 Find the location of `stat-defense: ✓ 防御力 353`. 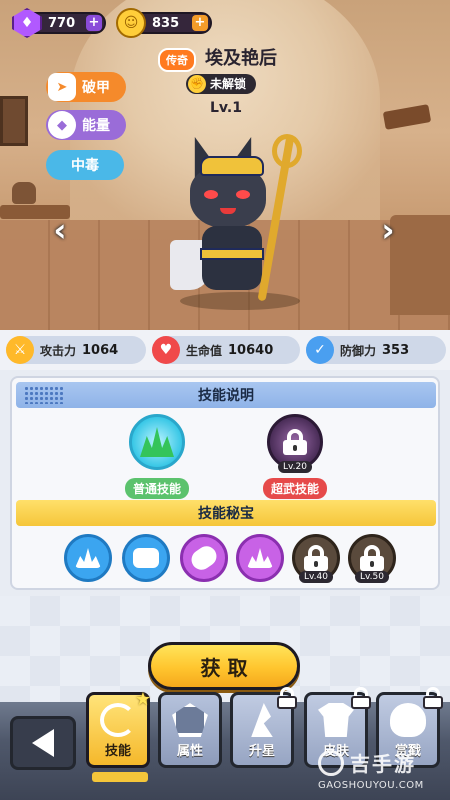

stat-defense: ✓ 防御力 353 is located at coordinates (376, 350).